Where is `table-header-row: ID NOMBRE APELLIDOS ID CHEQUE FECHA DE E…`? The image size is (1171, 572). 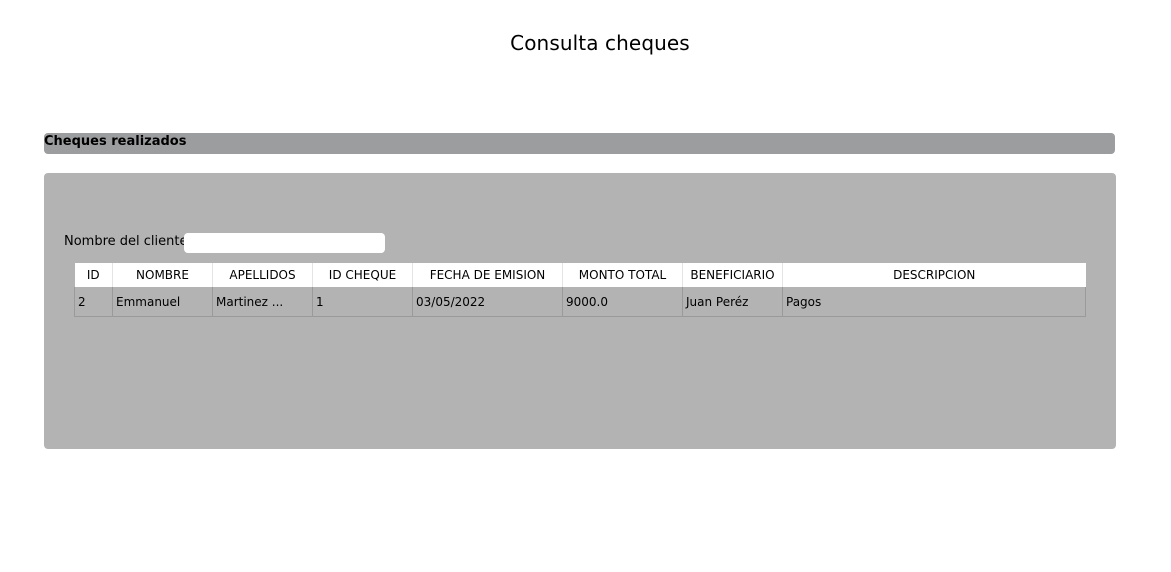 table-header-row: ID NOMBRE APELLIDOS ID CHEQUE FECHA DE E… is located at coordinates (580, 275).